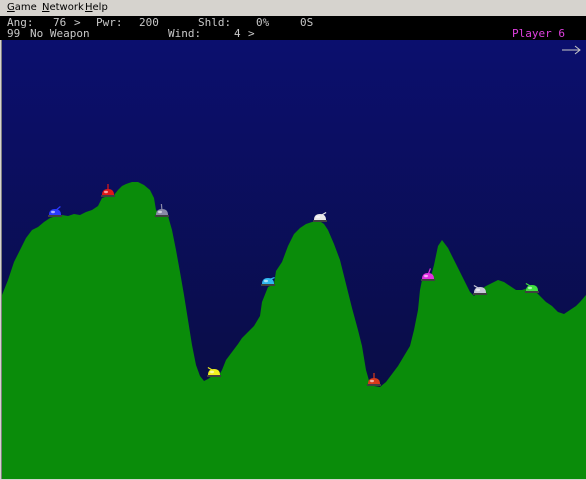 This screenshot has width=586, height=480. I want to click on power-value: 200, so click(149, 22).